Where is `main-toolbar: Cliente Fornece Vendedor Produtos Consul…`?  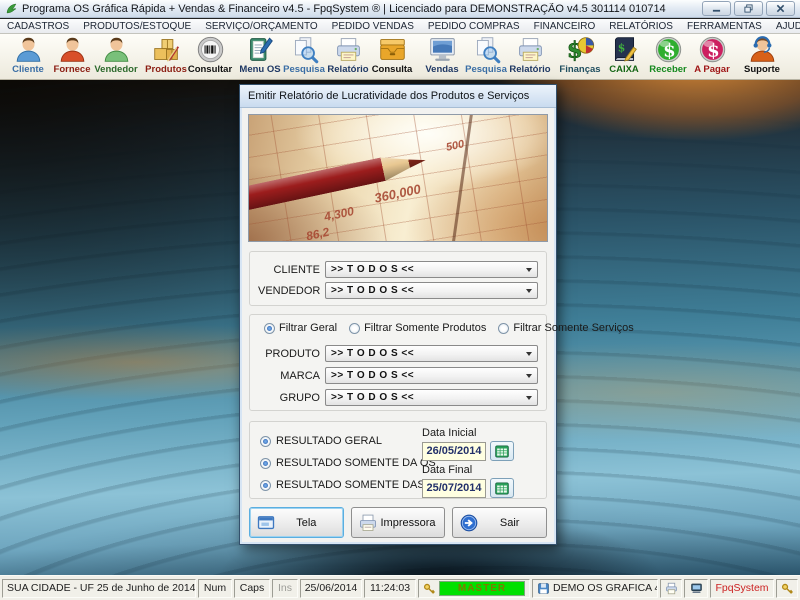
main-toolbar: Cliente Fornece Vendedor Produtos Consul… is located at coordinates (400, 57).